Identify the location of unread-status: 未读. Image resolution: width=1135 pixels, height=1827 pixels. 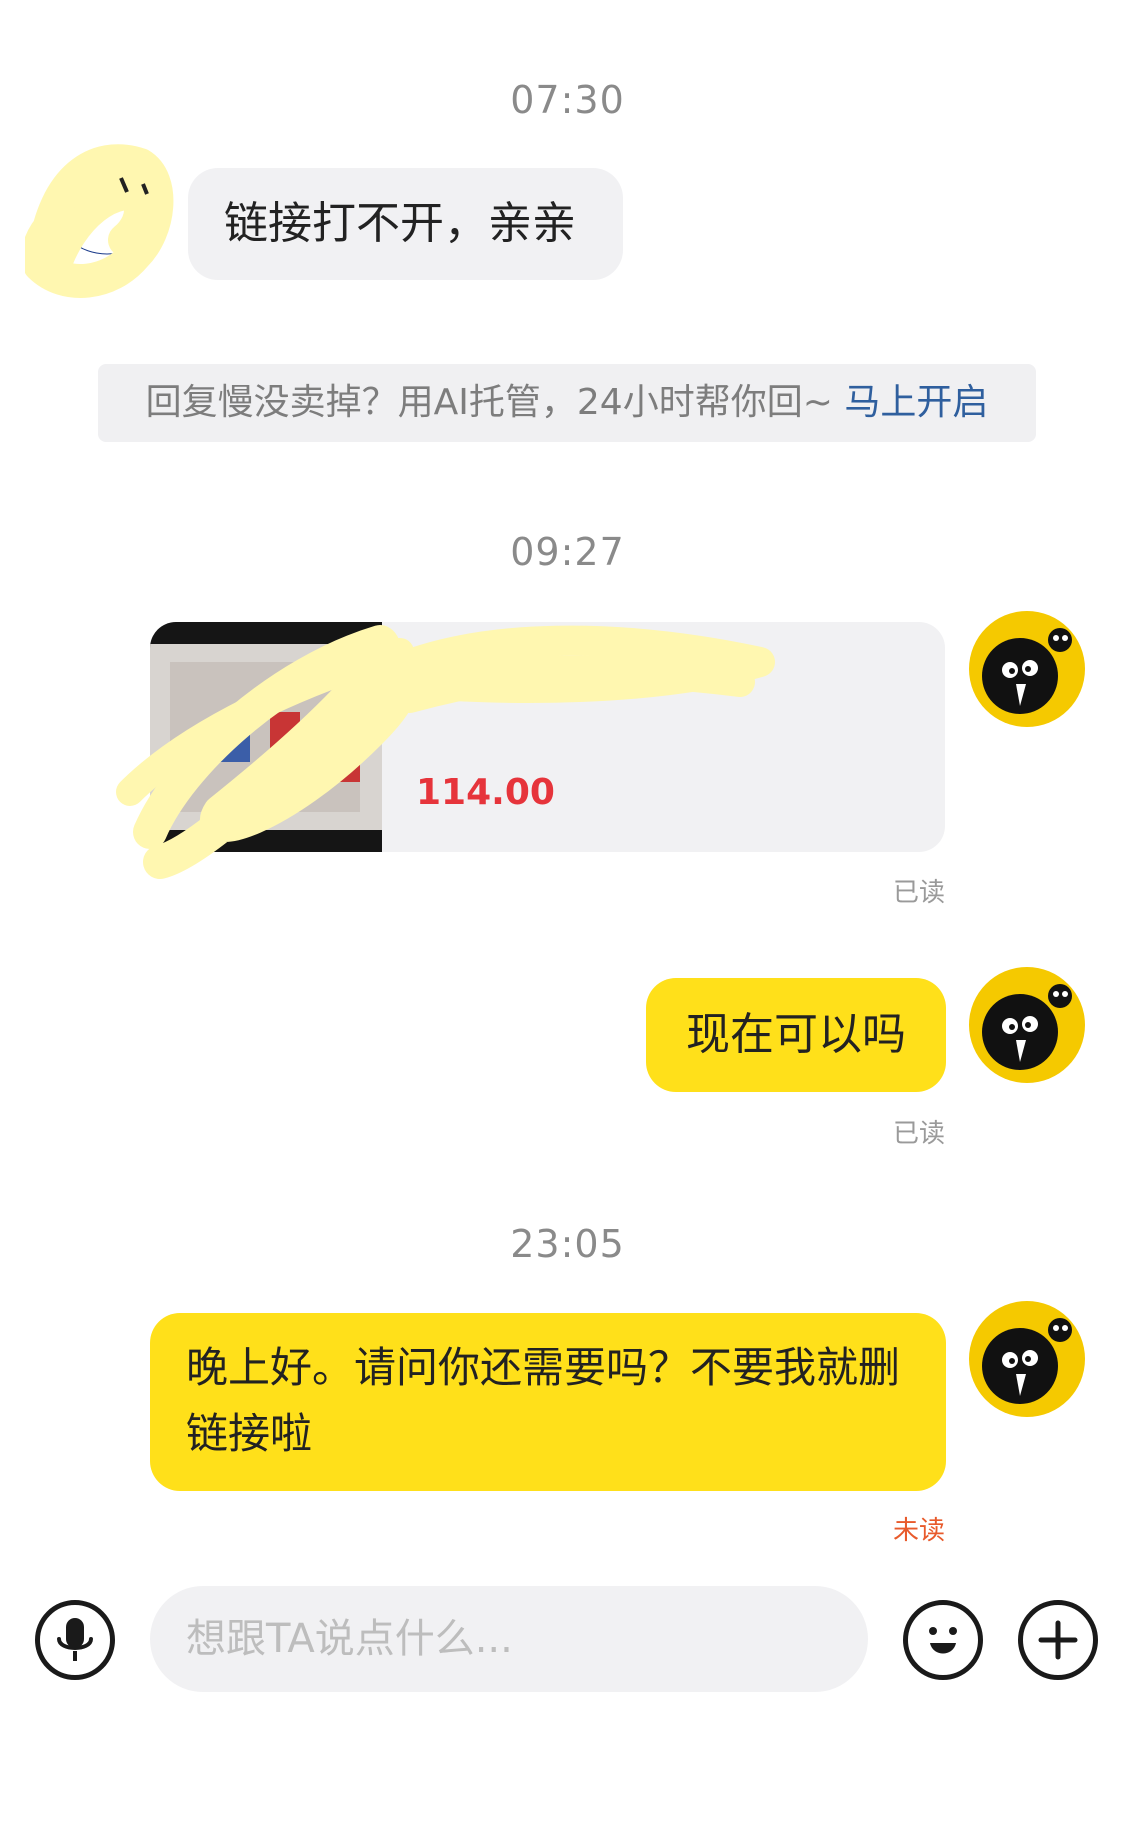
(918, 1531).